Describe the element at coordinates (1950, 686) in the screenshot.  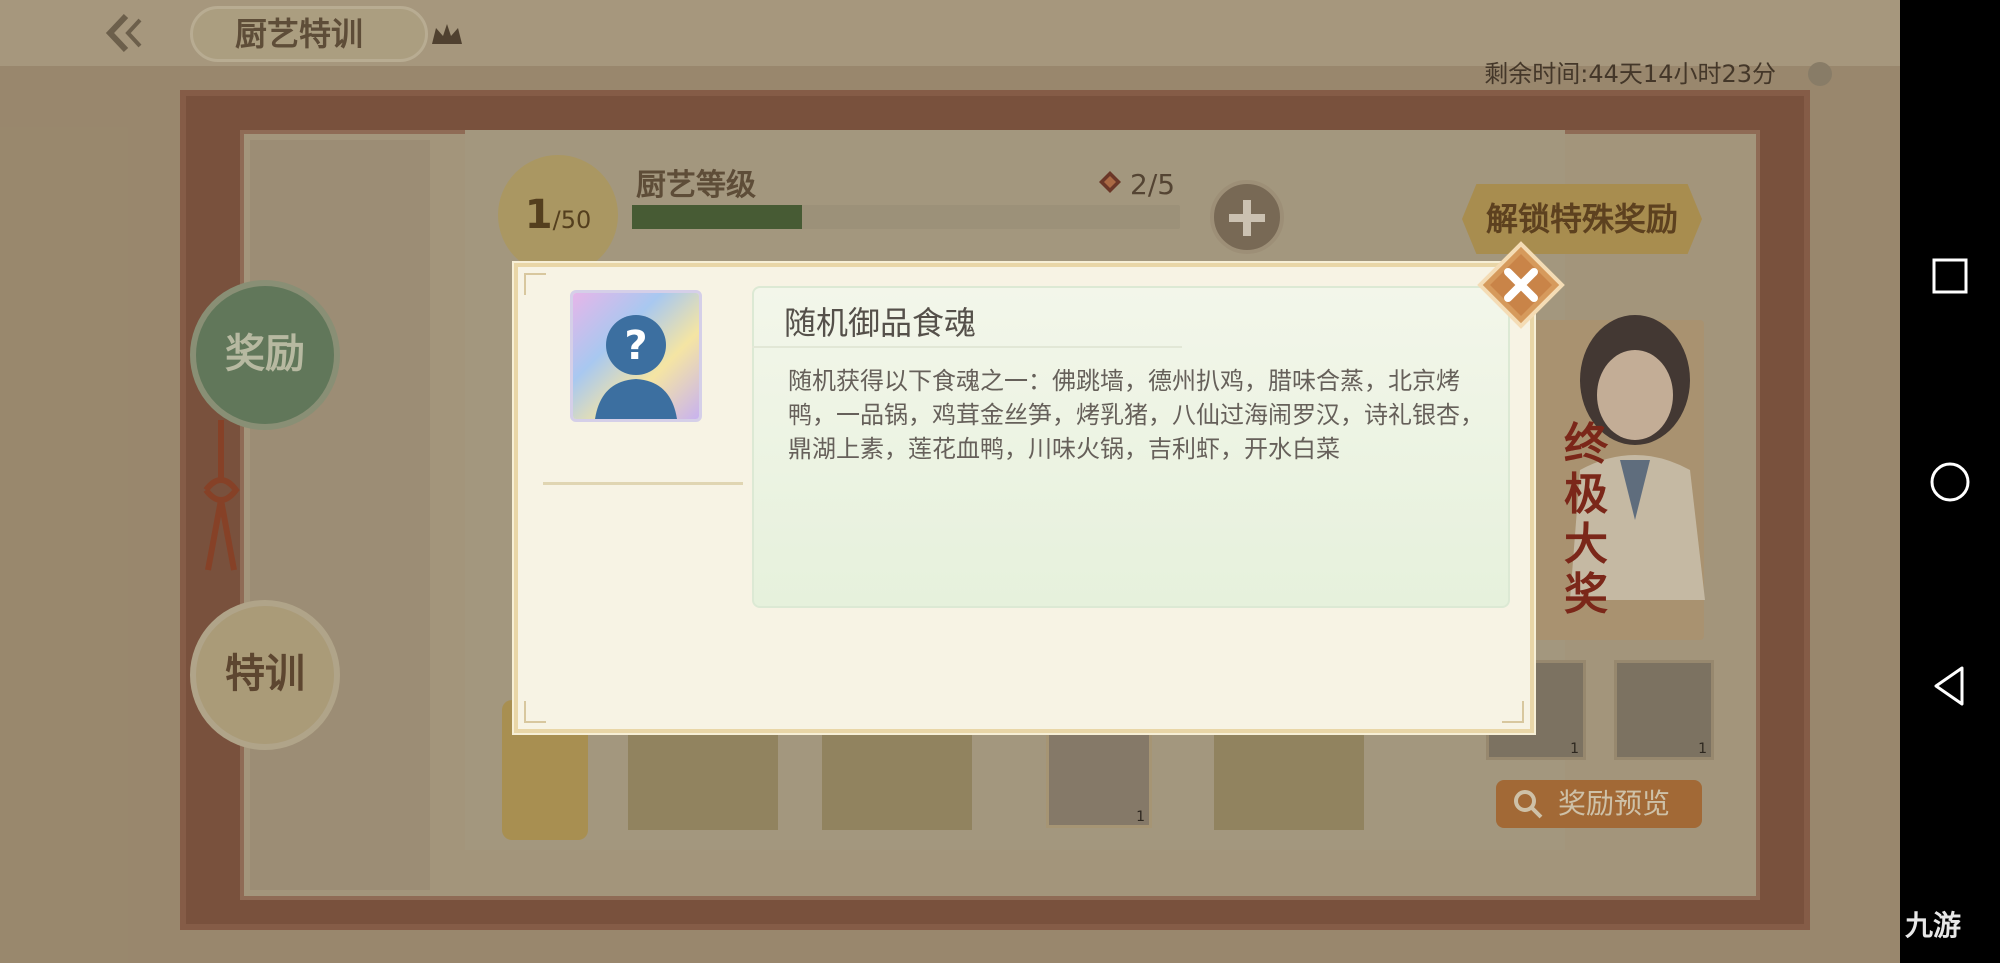
I see `back-icon` at that location.